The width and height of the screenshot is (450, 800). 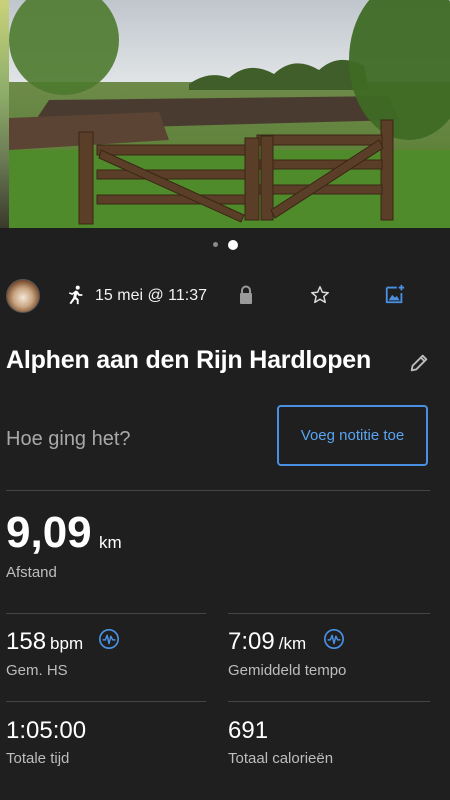 I want to click on add-photo-icon, so click(x=395, y=294).